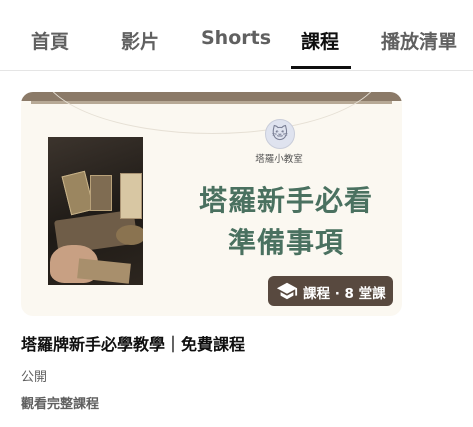 This screenshot has width=473, height=427. Describe the element at coordinates (287, 291) in the screenshot. I see `graduation-cap-icon` at that location.